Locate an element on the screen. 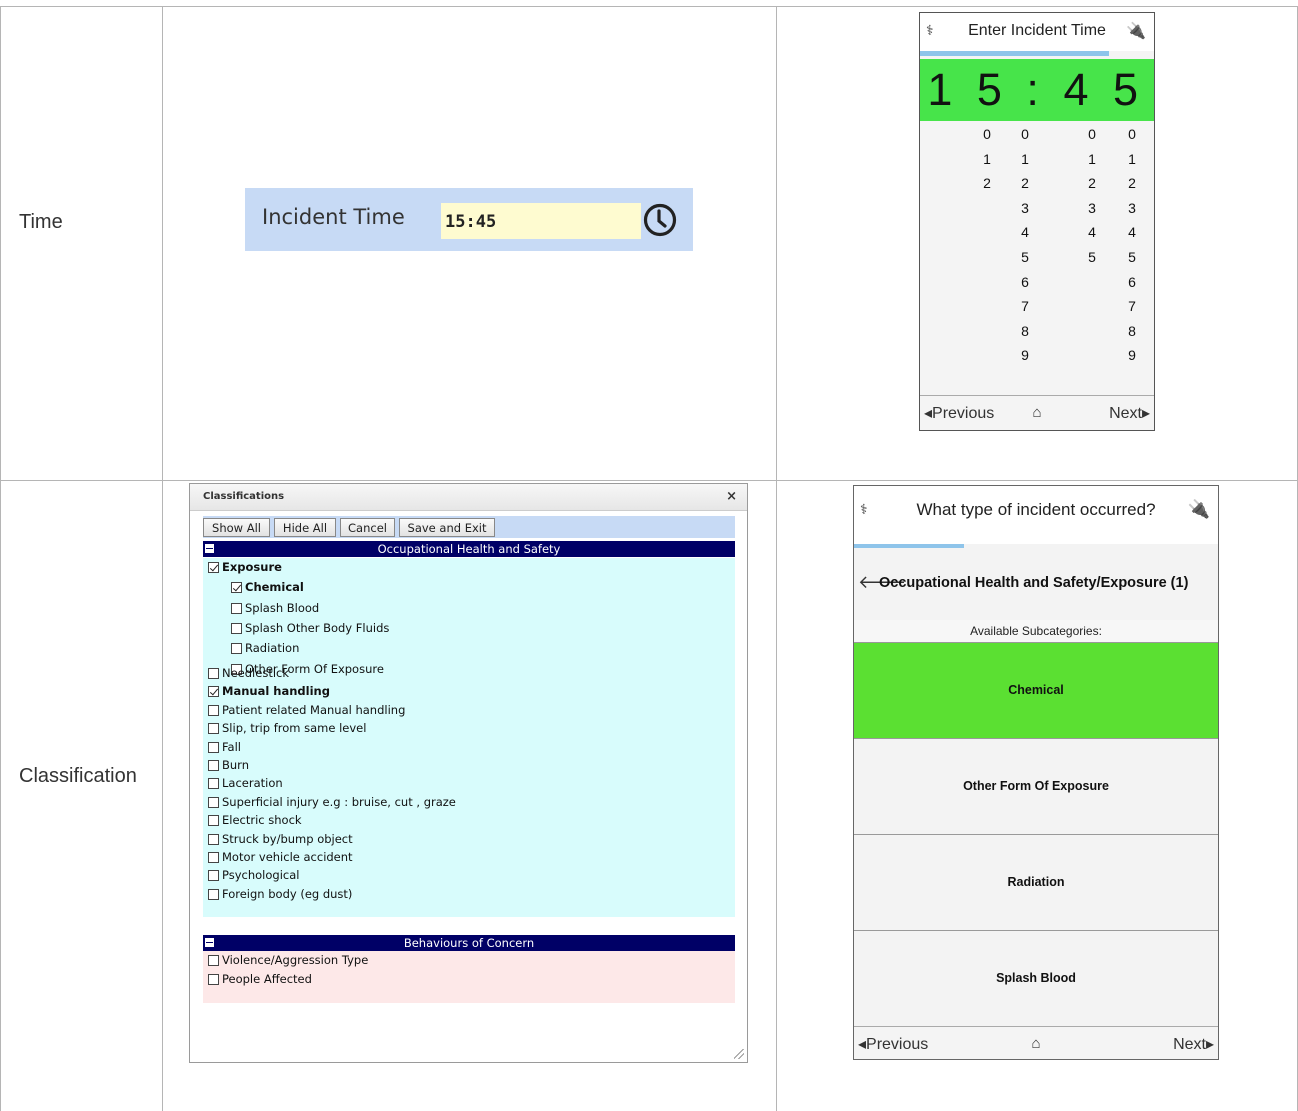  checklist-item: Needlestick is located at coordinates (248, 673).